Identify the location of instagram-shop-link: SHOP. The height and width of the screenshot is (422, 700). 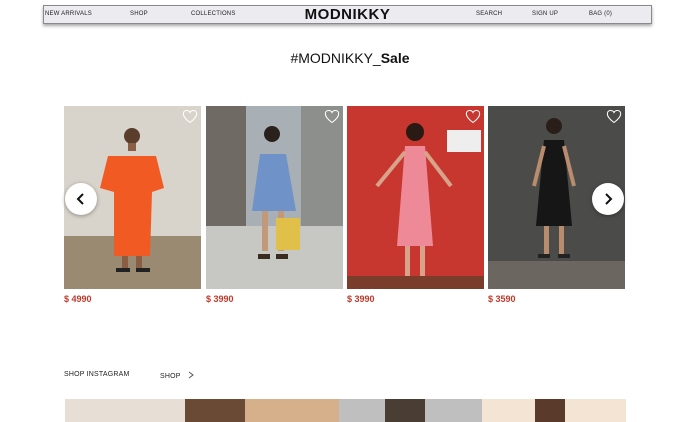
(177, 375).